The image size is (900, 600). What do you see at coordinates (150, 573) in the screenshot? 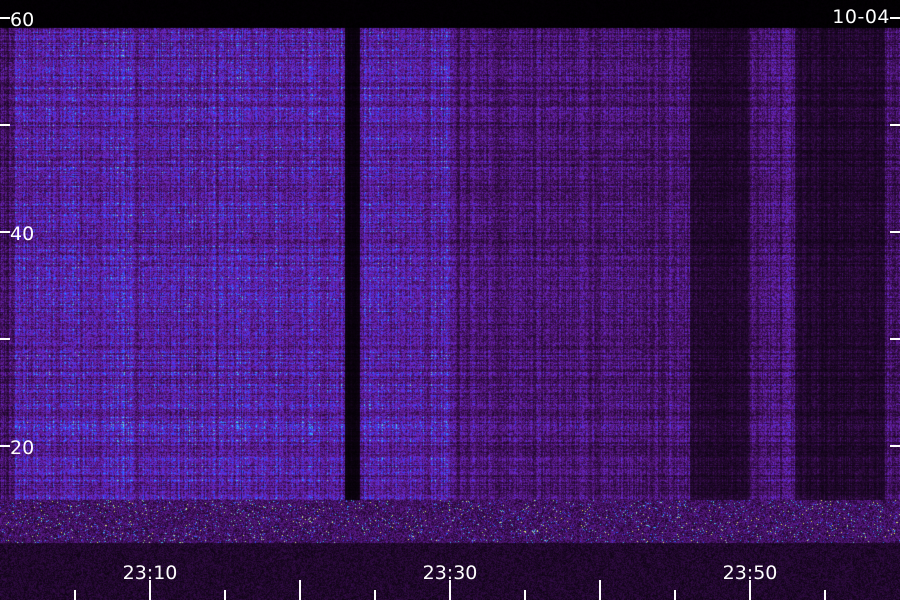
I see `x-tick-label: 23:10` at bounding box center [150, 573].